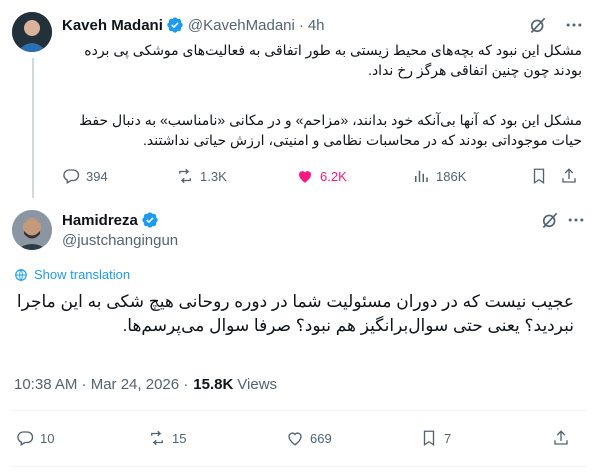 The height and width of the screenshot is (474, 598). Describe the element at coordinates (299, 220) in the screenshot. I see `reply-header-icons` at that location.